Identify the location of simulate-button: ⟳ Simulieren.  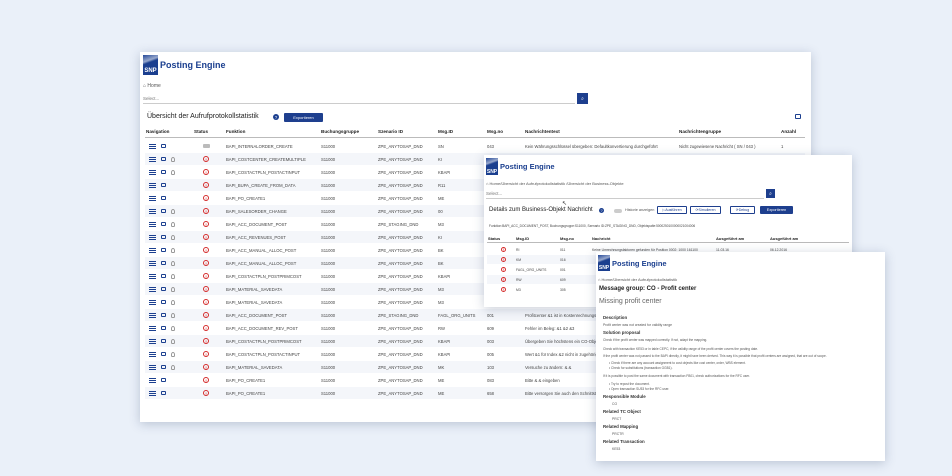
(705, 210).